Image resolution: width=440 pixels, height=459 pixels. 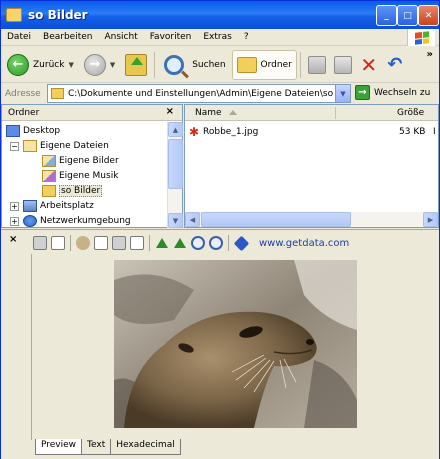 I want to click on go-arrow-icon: →, so click(x=362, y=92).